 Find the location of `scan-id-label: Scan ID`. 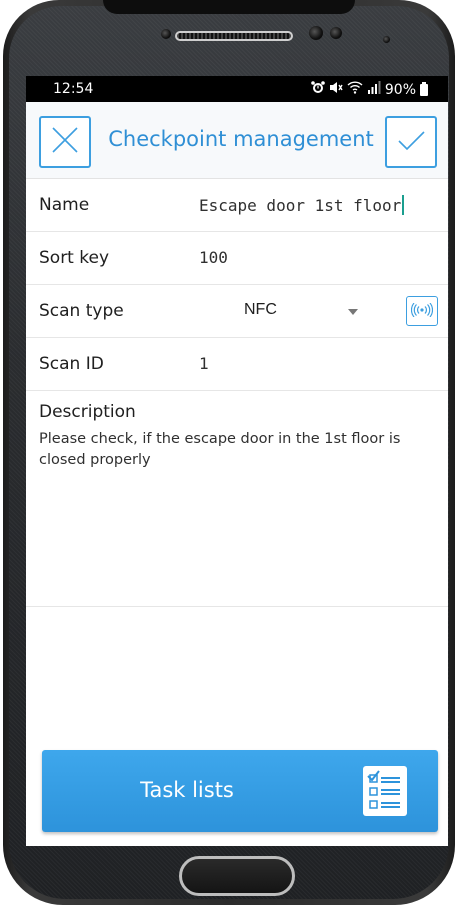

scan-id-label: Scan ID is located at coordinates (71, 364).